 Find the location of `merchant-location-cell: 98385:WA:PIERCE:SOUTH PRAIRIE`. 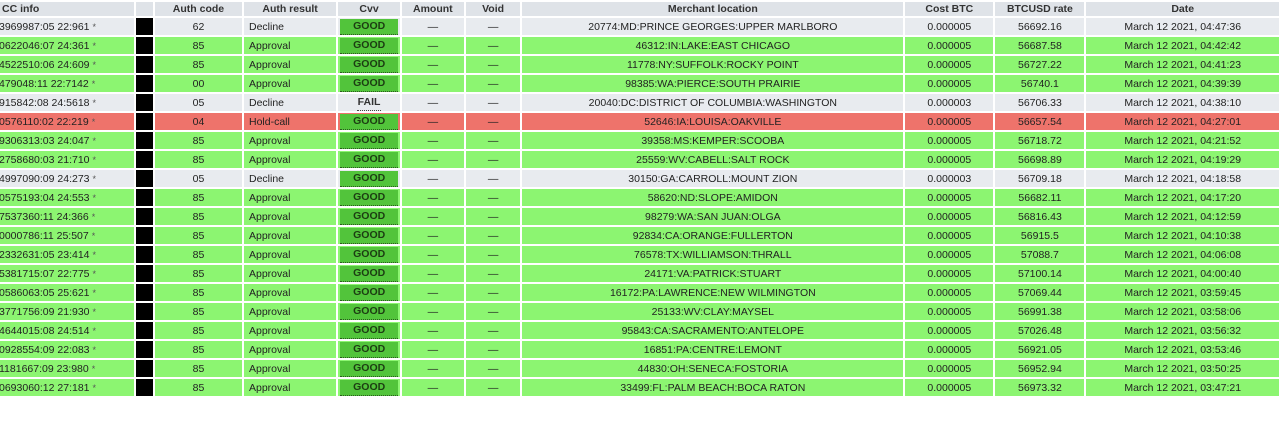

merchant-location-cell: 98385:WA:PIERCE:SOUTH PRAIRIE is located at coordinates (713, 83).